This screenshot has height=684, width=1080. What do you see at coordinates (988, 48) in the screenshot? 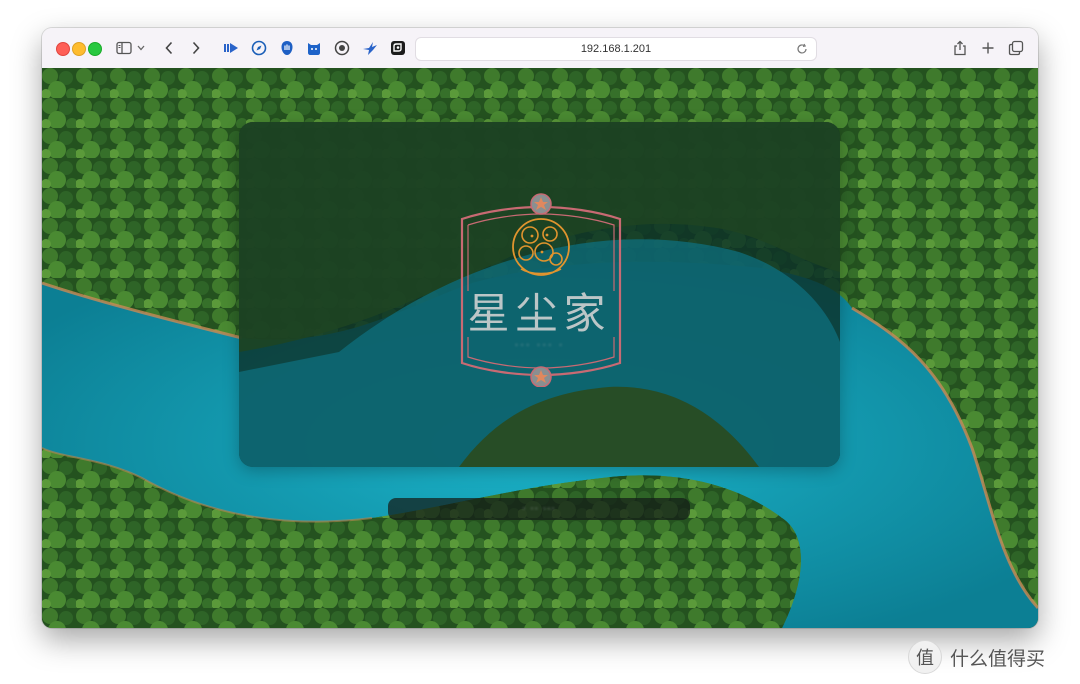
I see `new-tab-icon` at bounding box center [988, 48].